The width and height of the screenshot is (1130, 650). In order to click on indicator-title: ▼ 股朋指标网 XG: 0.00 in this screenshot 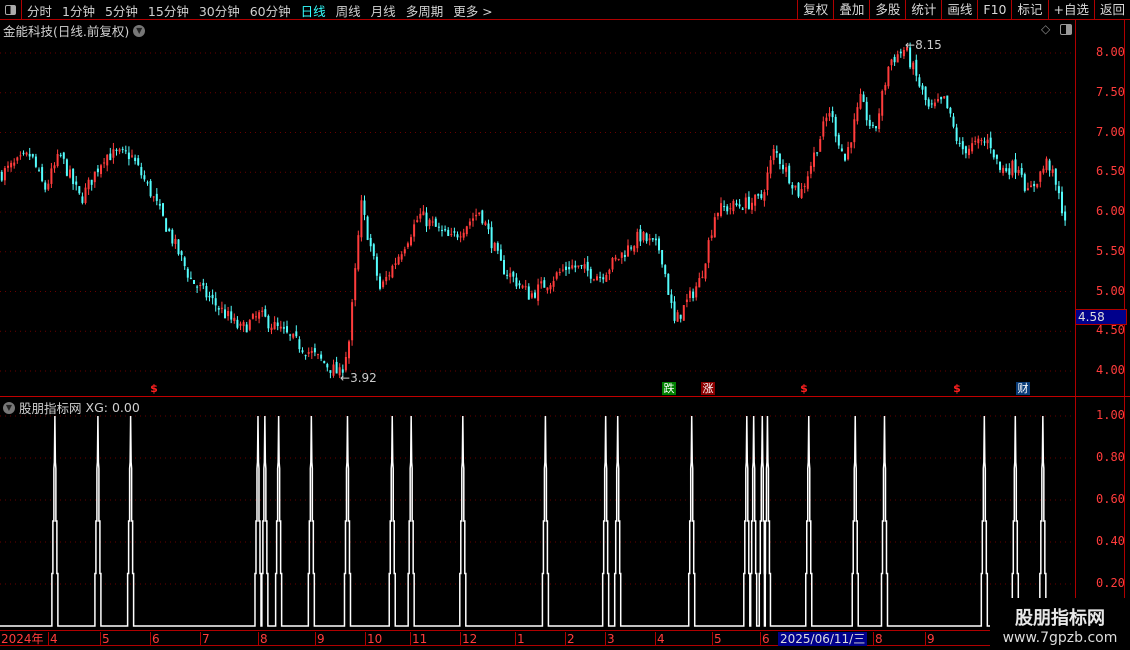, I will do `click(71, 407)`.